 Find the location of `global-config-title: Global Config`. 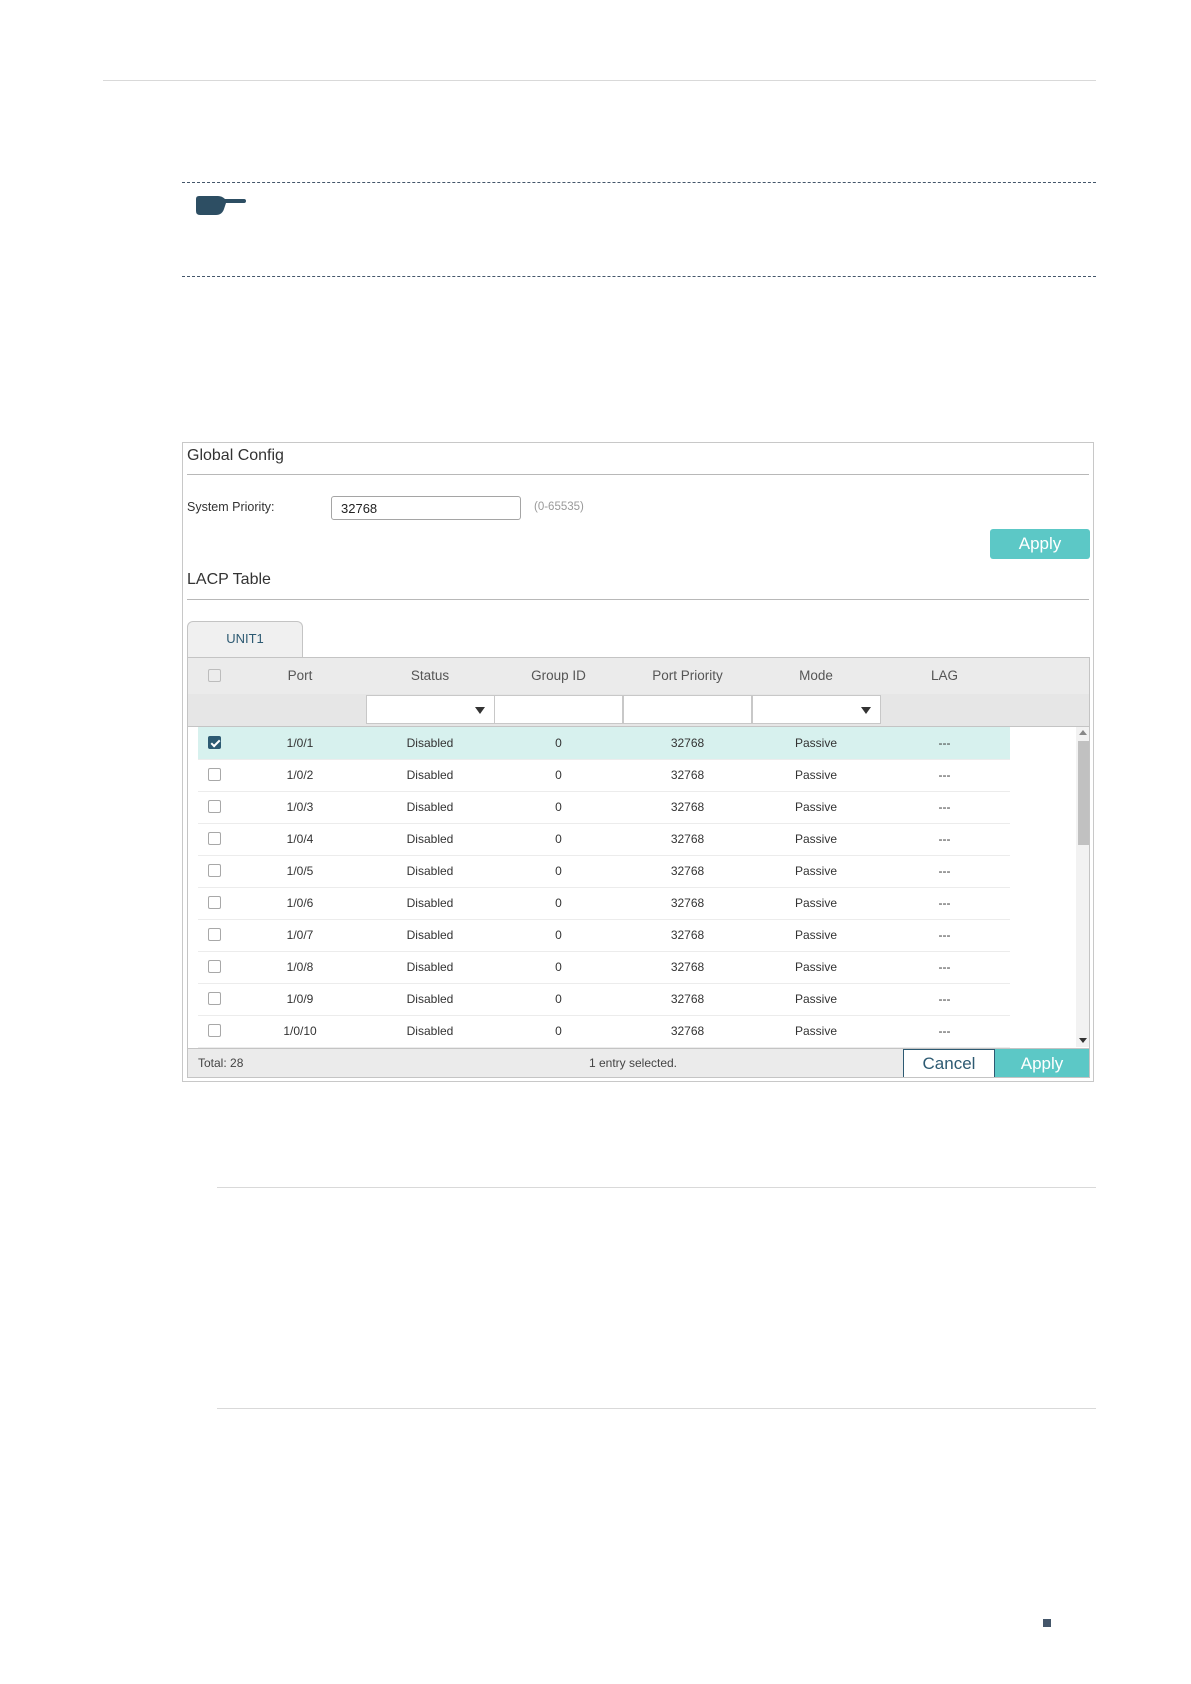

global-config-title: Global Config is located at coordinates (235, 455).